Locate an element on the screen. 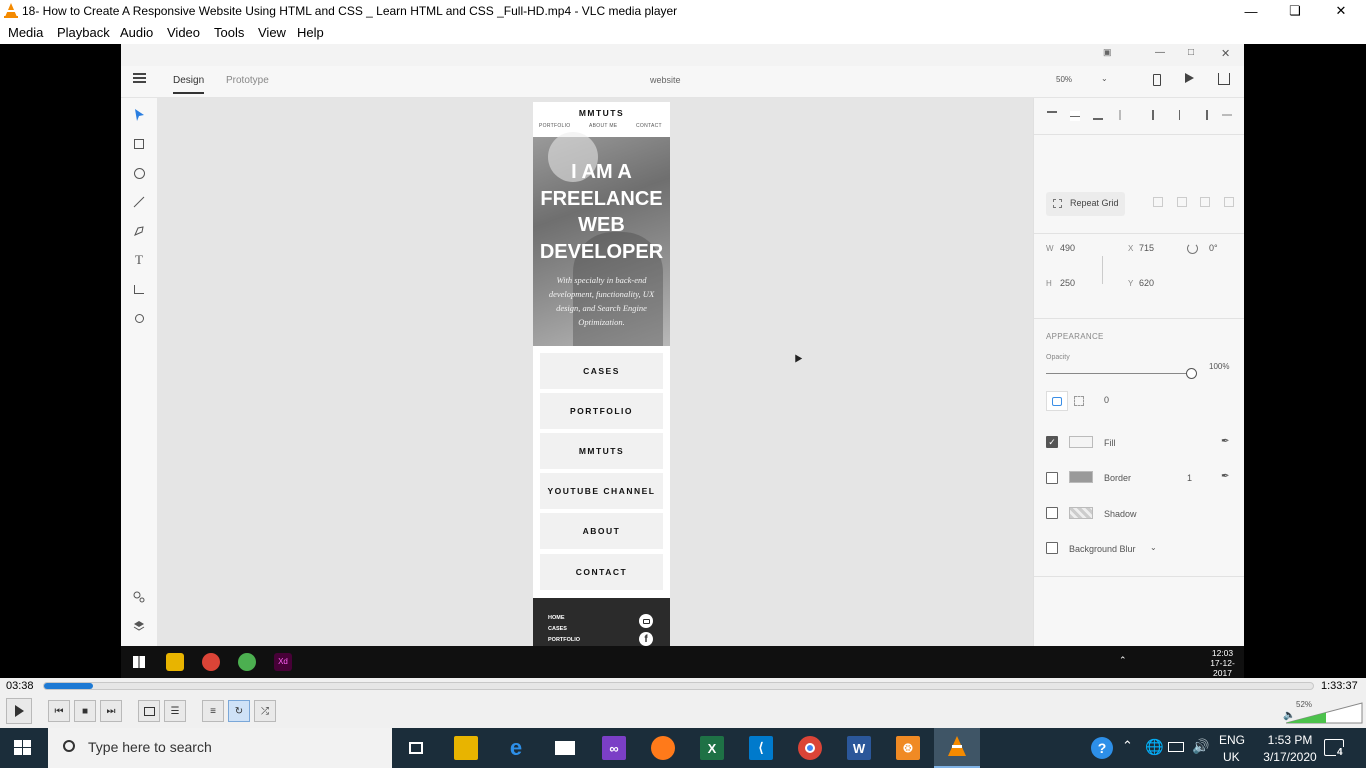 This screenshot has height=768, width=1366. tray-chevron-icon: ⌃ is located at coordinates (1127, 746).